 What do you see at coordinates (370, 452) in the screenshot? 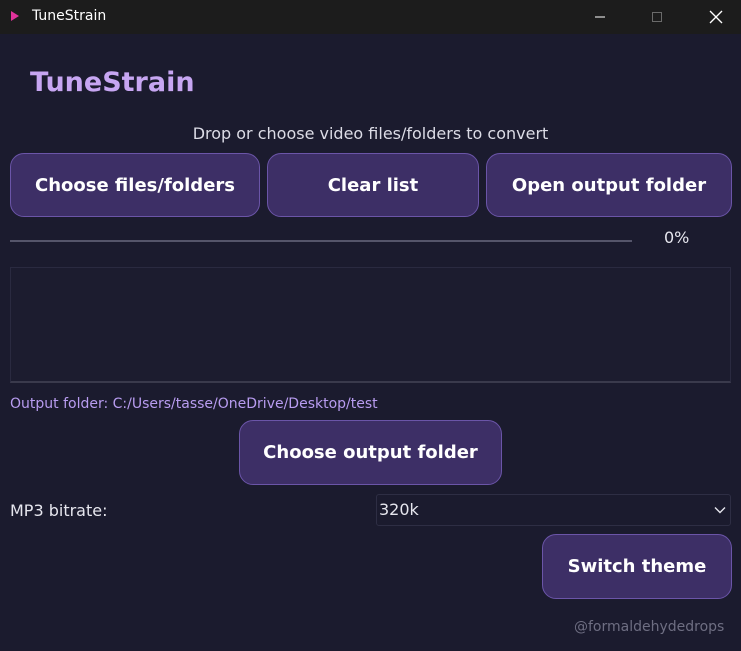
I see `choose-output-folder-button: Choose output folder` at bounding box center [370, 452].